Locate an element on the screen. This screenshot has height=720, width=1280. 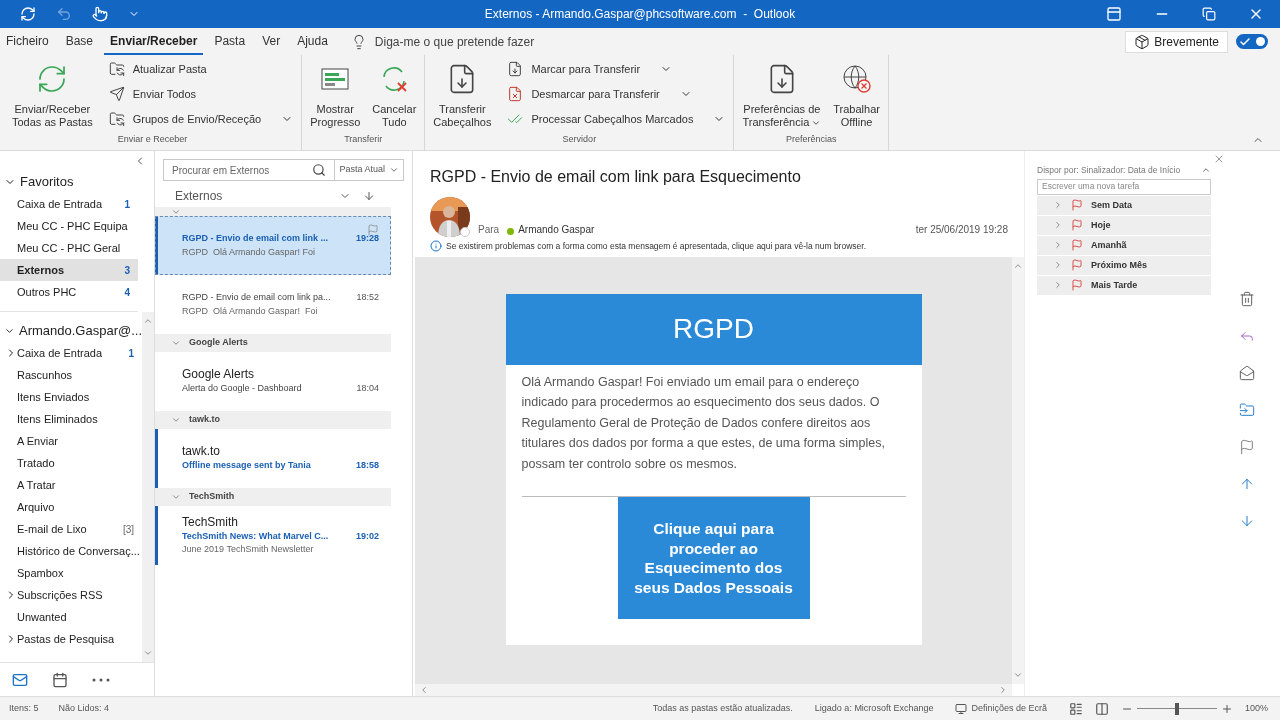
folder-item: Arquivo is located at coordinates (71, 507).